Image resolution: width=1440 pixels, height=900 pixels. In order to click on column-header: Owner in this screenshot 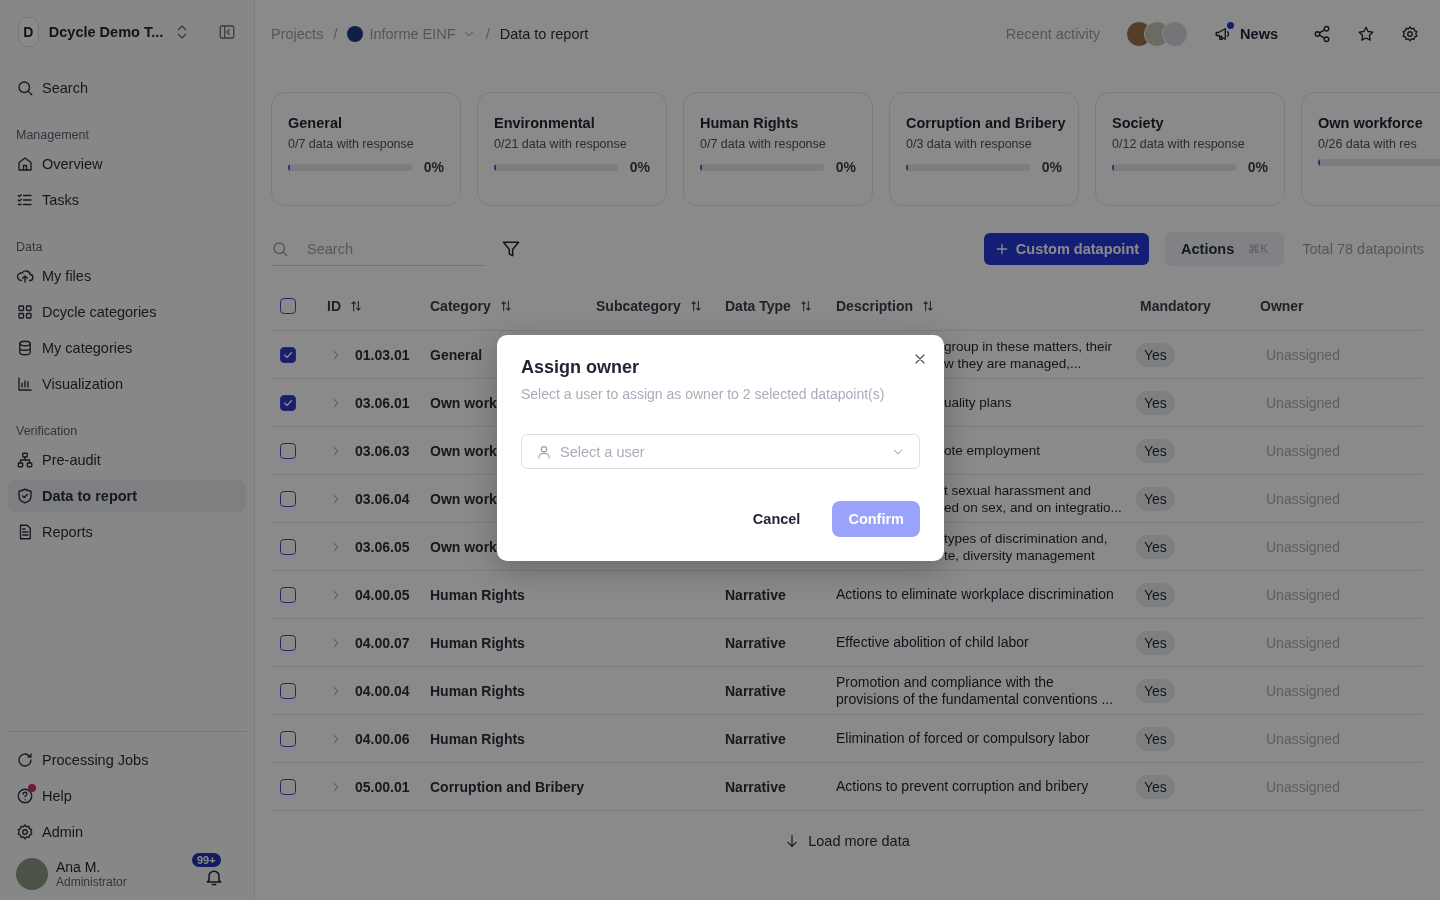, I will do `click(1282, 306)`.